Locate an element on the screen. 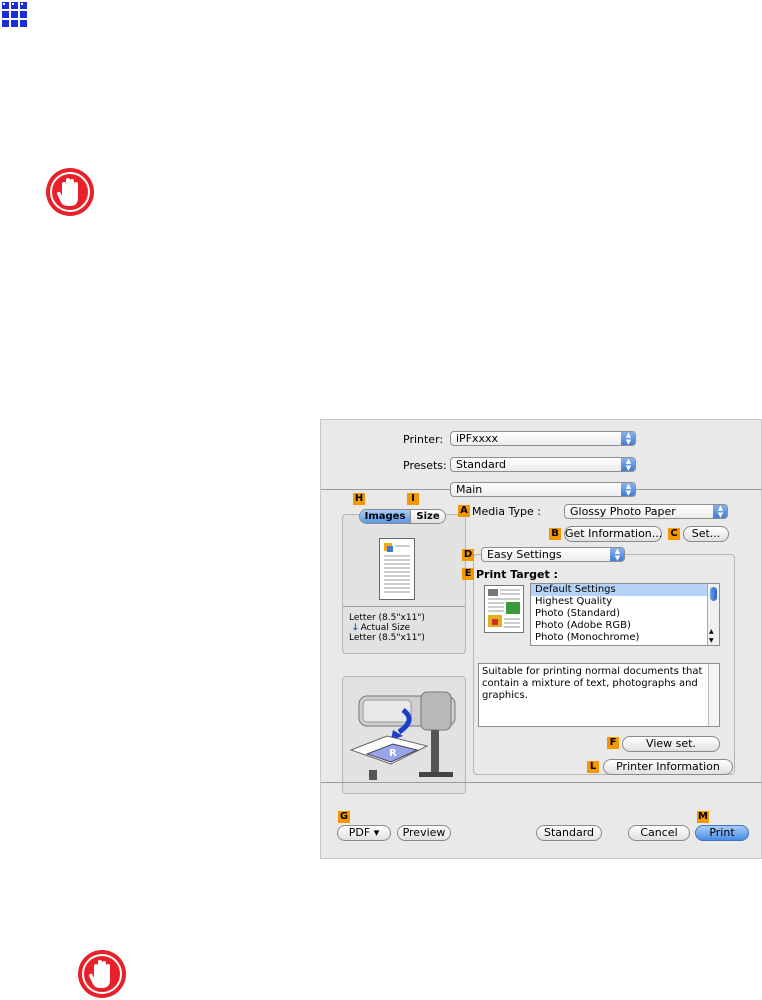 The image size is (762, 1000). mode-popup: Easy Settings ▲ ▼ is located at coordinates (553, 554).